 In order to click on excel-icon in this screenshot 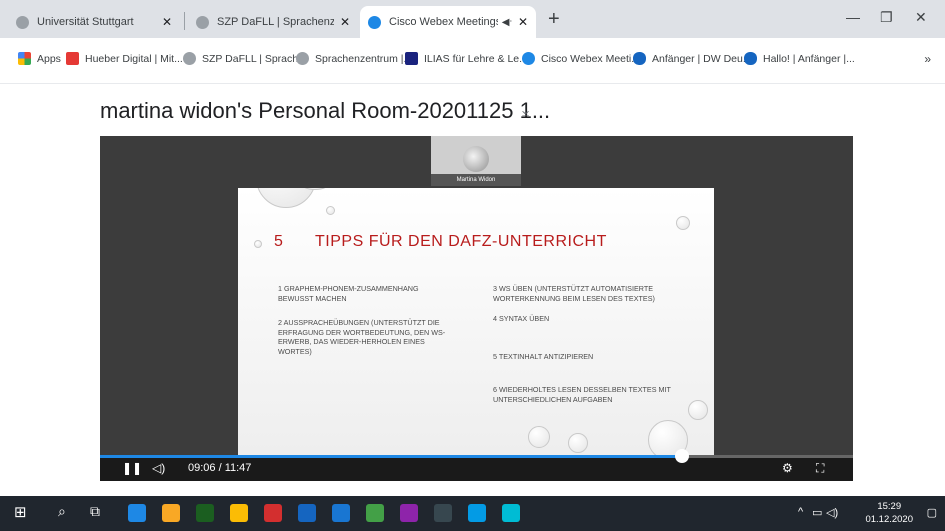, I will do `click(205, 513)`.